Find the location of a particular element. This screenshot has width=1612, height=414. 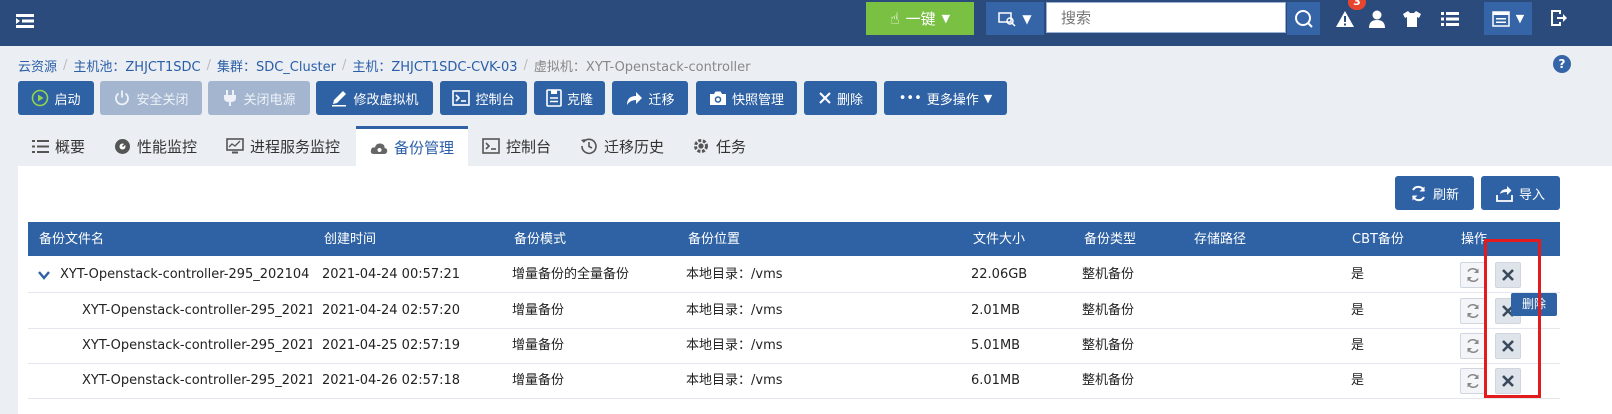

snapshot-button: 快照管理 is located at coordinates (746, 98).